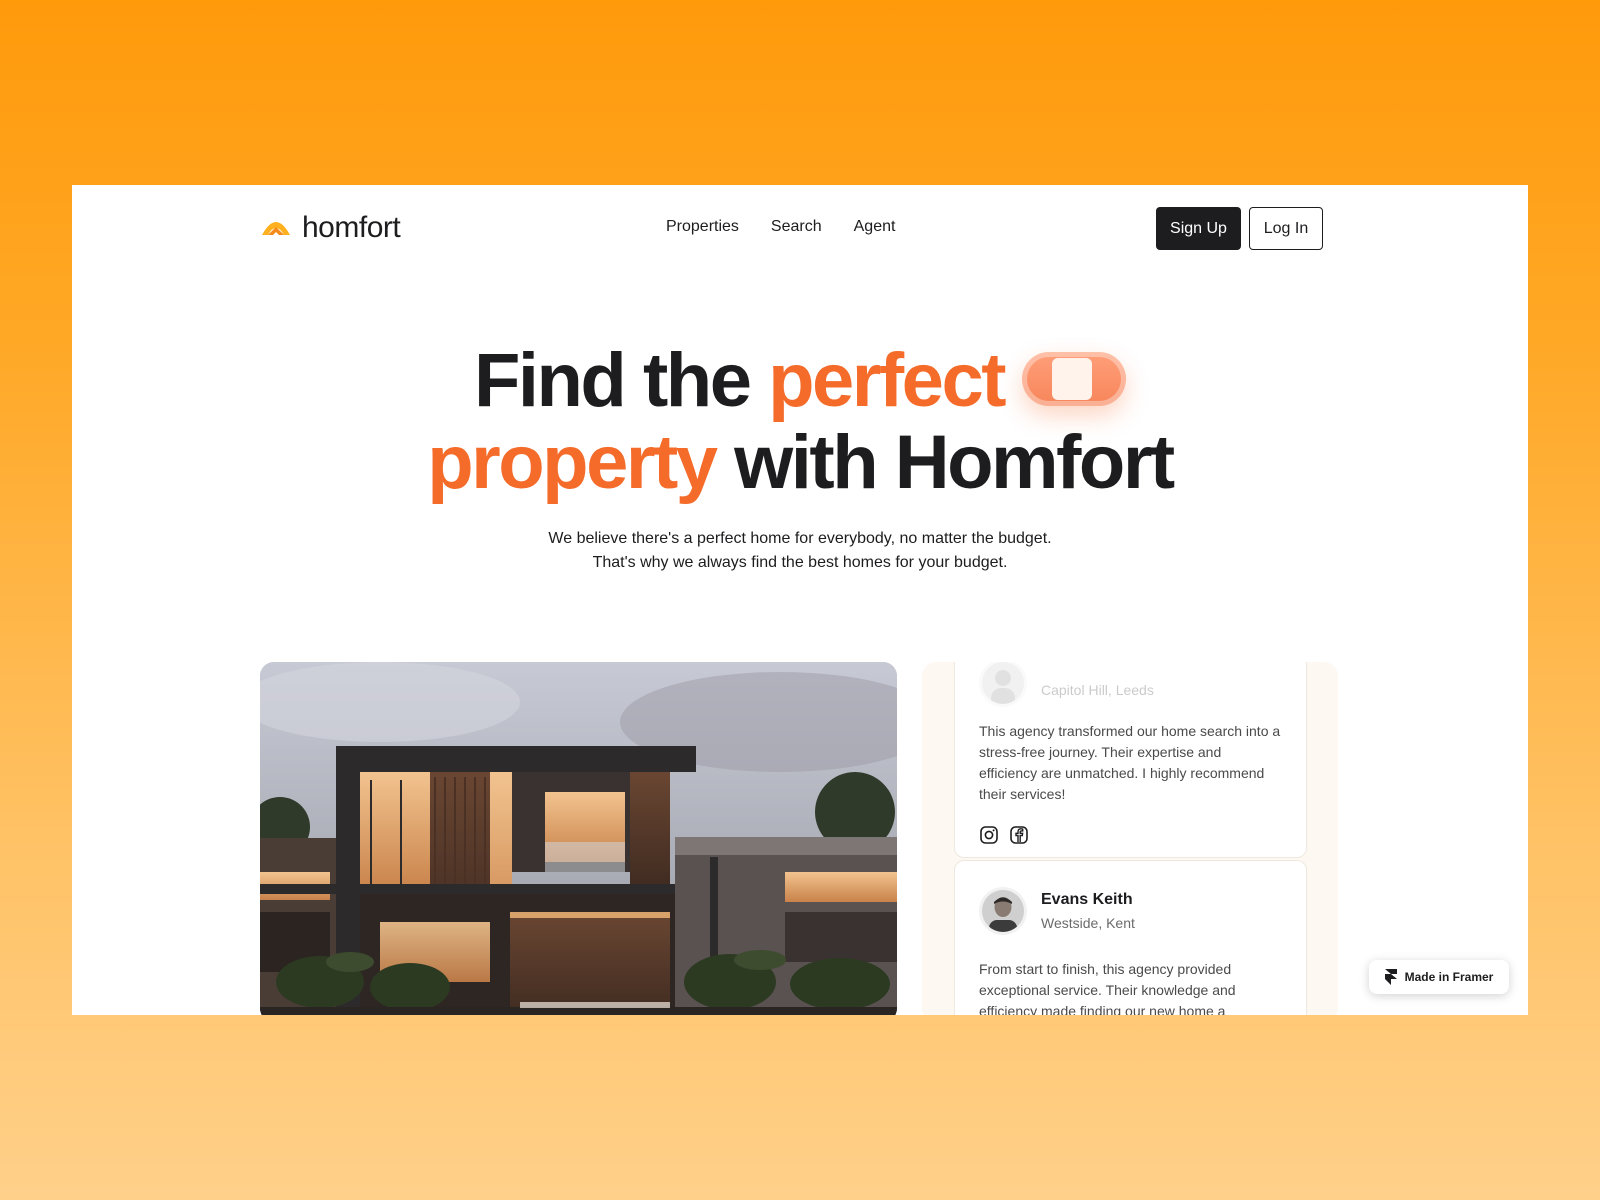  I want to click on nav-link-search: Search, so click(796, 227).